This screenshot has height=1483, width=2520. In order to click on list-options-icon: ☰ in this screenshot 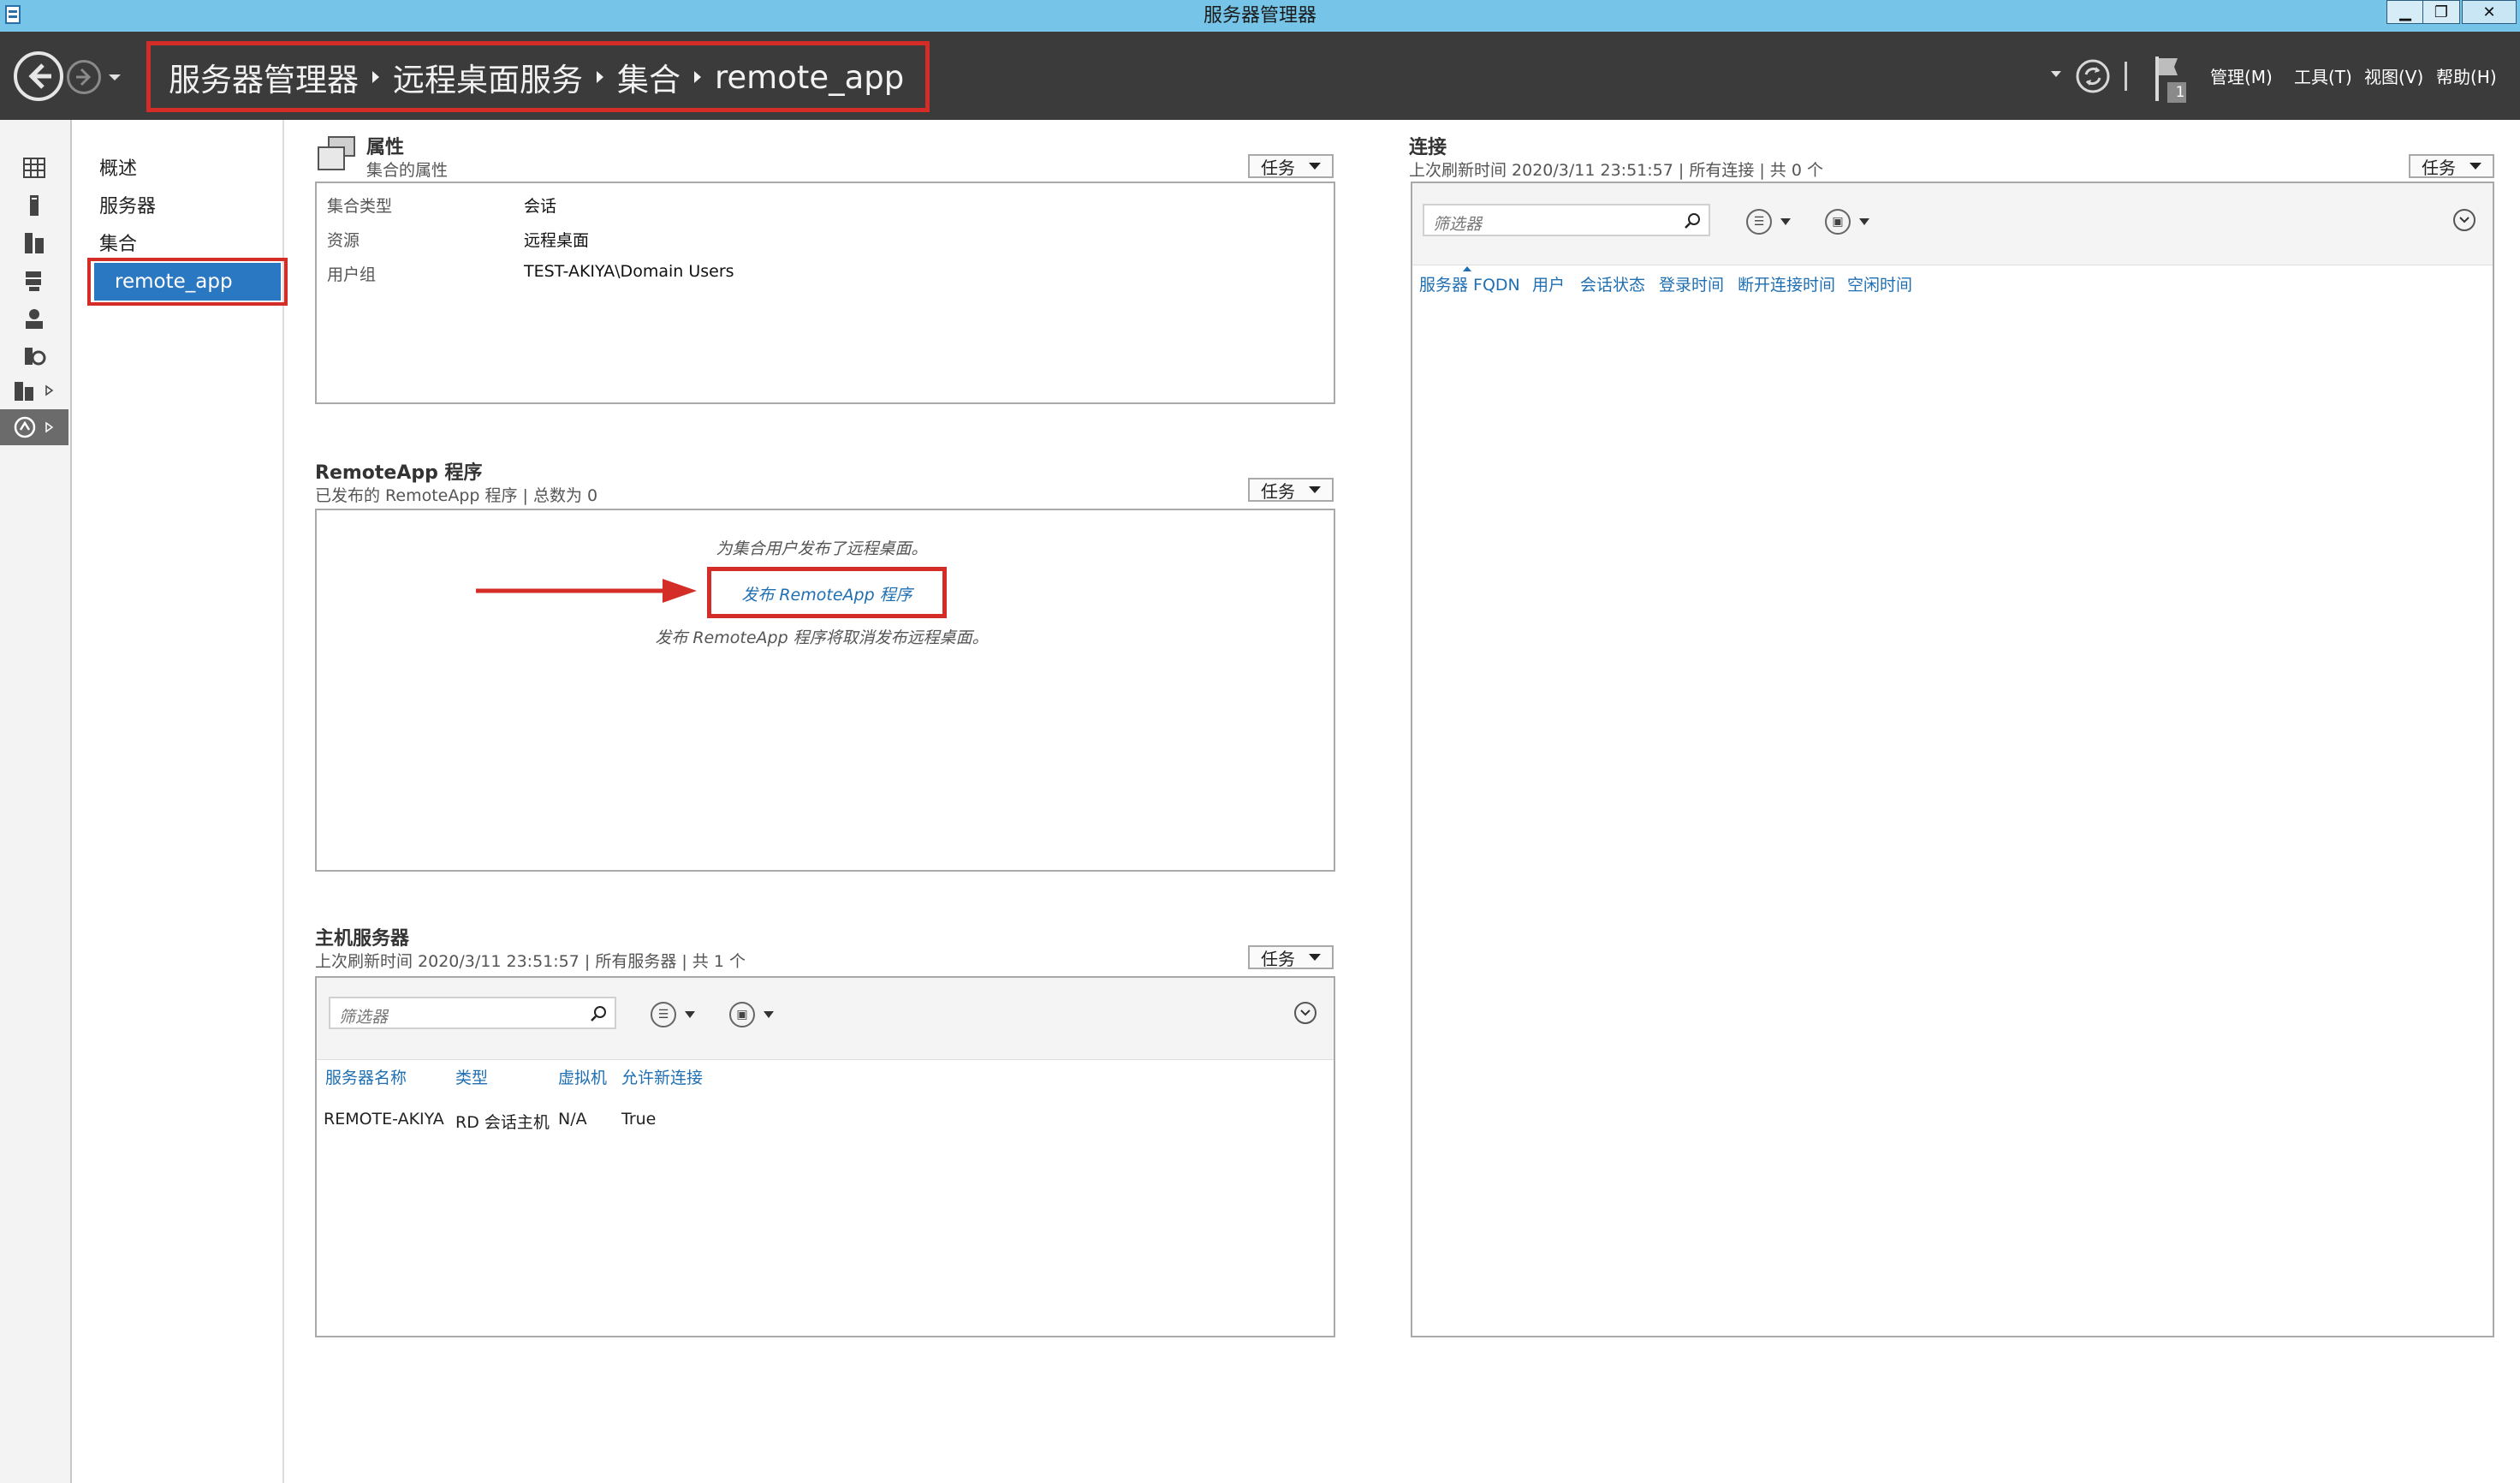, I will do `click(663, 1014)`.